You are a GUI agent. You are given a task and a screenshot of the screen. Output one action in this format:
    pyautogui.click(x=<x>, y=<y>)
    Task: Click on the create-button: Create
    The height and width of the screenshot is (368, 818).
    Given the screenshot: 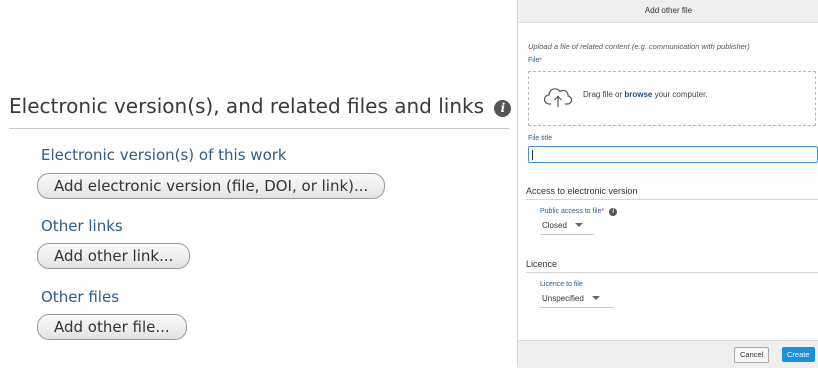 What is the action you would take?
    pyautogui.click(x=798, y=354)
    